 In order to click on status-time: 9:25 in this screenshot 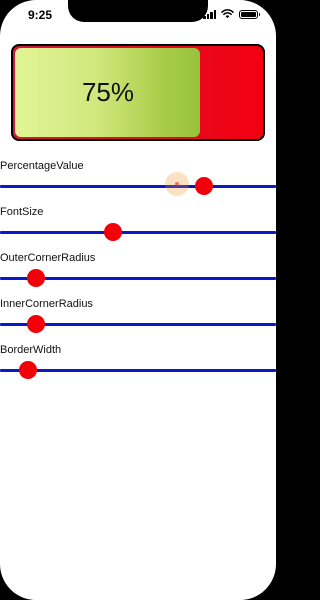, I will do `click(40, 15)`.